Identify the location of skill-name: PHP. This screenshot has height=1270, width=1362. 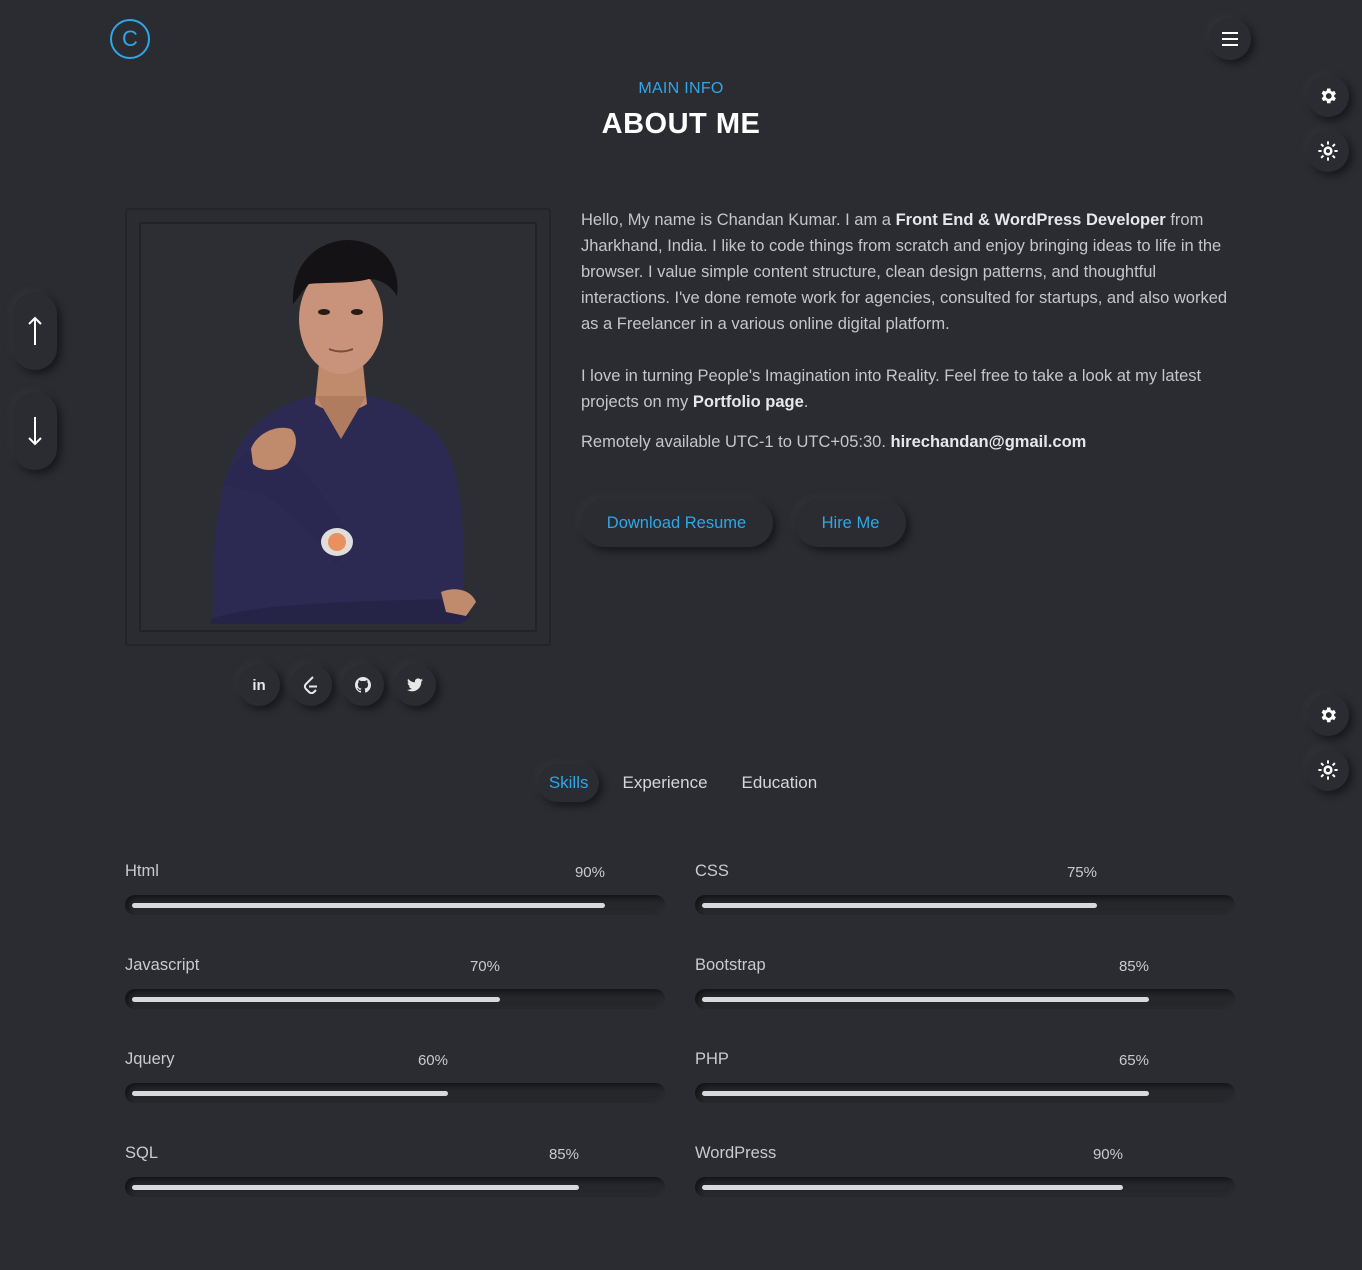
(712, 1059).